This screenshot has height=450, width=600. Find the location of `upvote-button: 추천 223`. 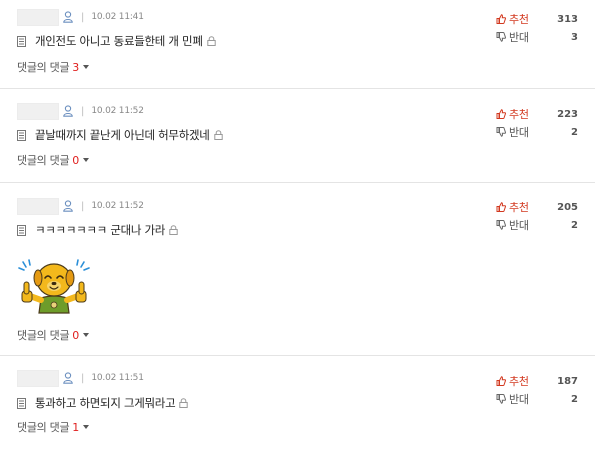

upvote-button: 추천 223 is located at coordinates (537, 114).